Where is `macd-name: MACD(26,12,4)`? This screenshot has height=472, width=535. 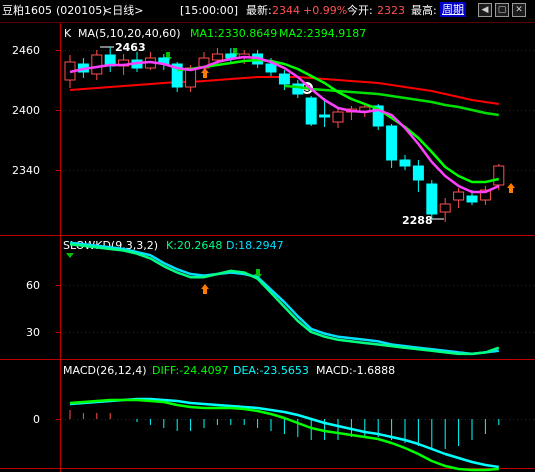
macd-name: MACD(26,12,4) is located at coordinates (105, 370).